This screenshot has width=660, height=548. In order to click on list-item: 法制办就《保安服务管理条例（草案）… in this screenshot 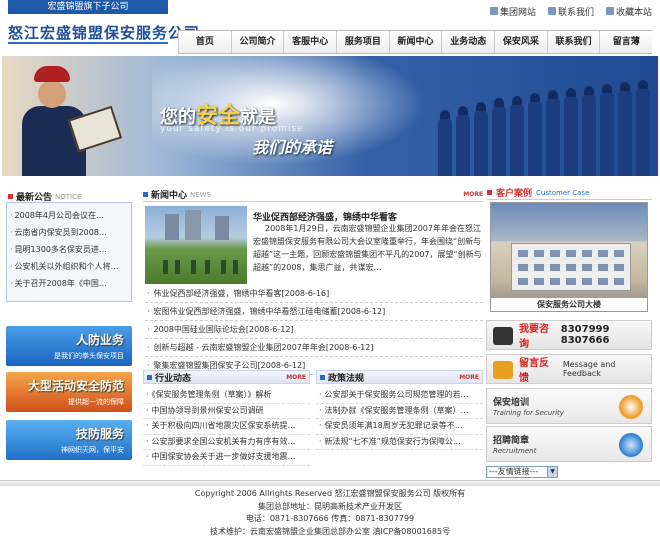, I will do `click(399, 411)`.